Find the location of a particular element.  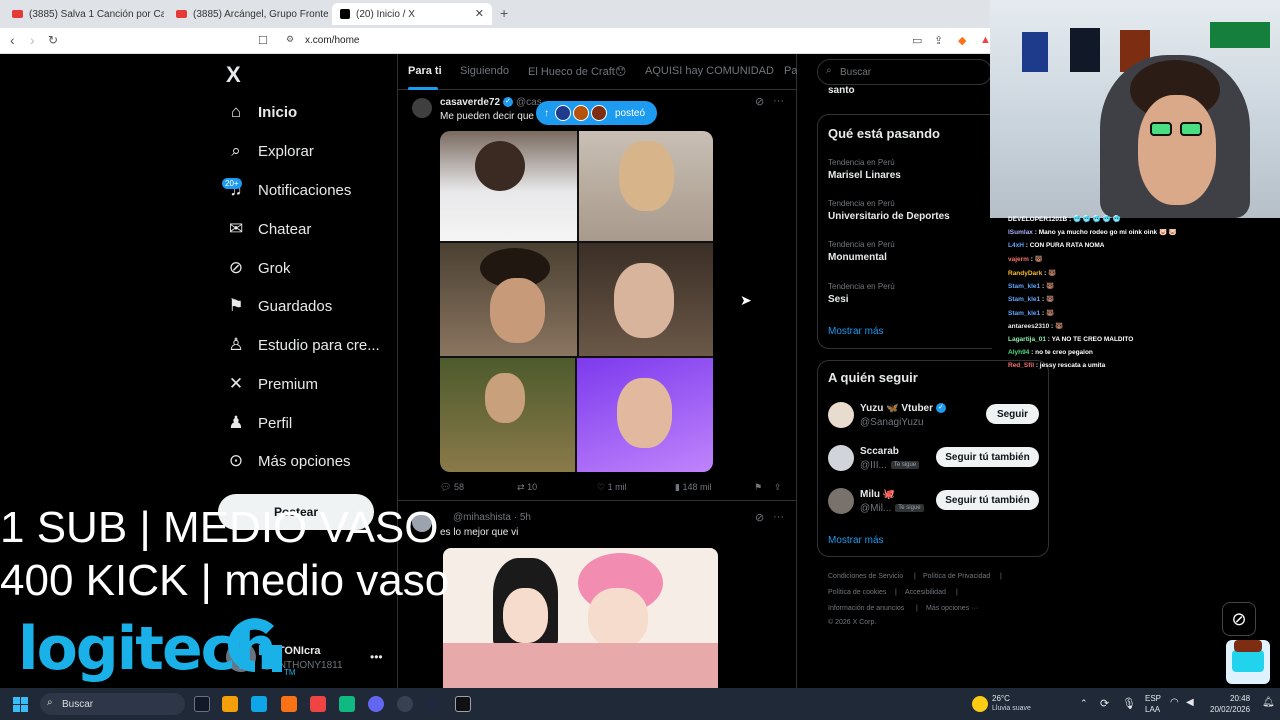

trend-name: Marisel Linares is located at coordinates (864, 175).